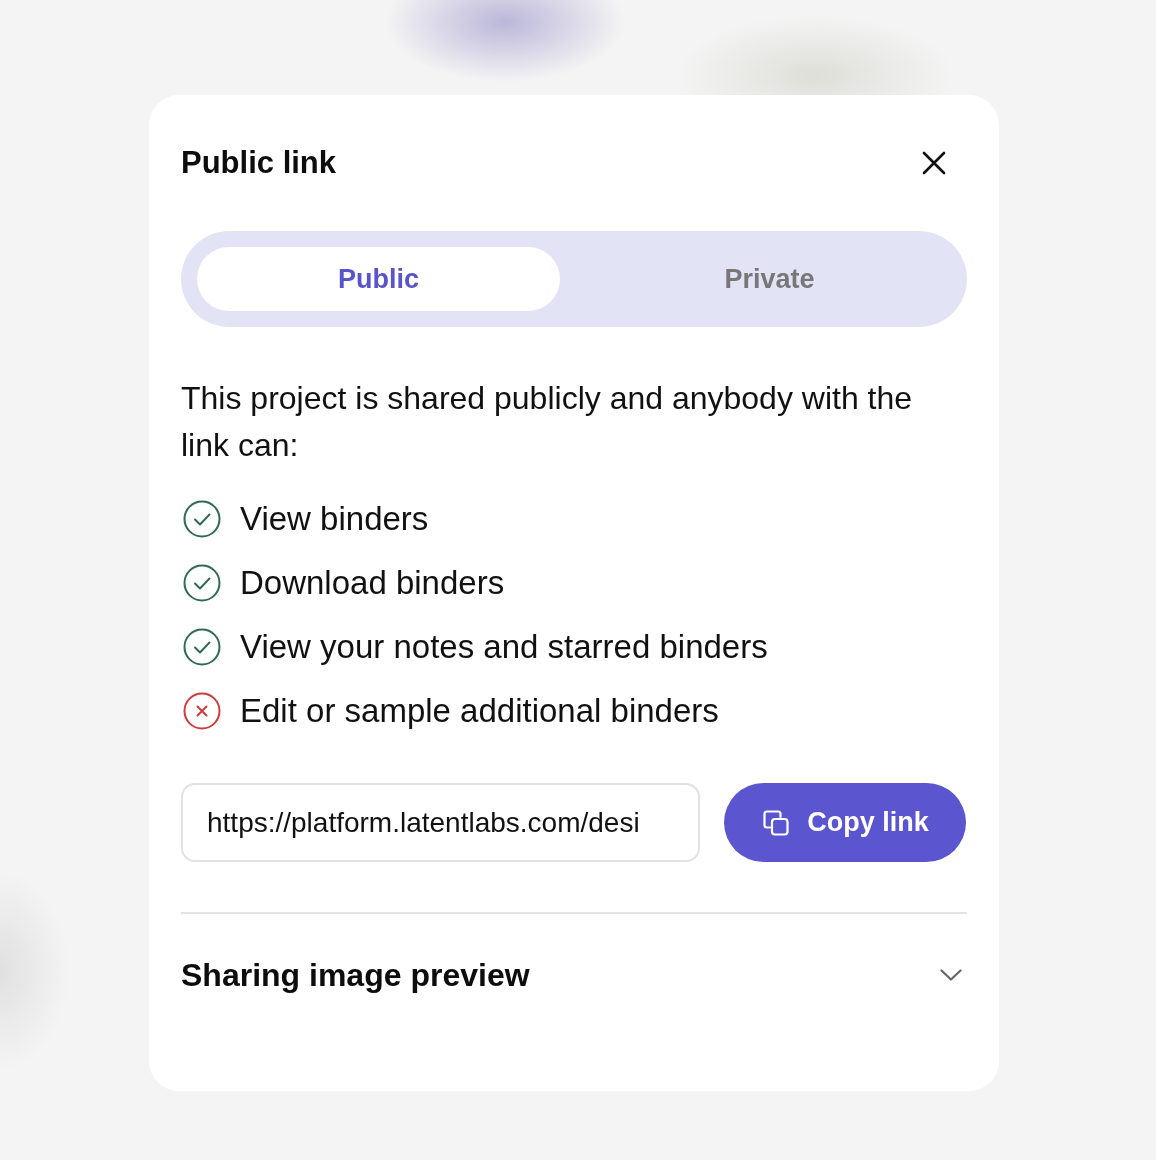 The width and height of the screenshot is (1156, 1160). Describe the element at coordinates (378, 279) in the screenshot. I see `visibility-tab: Public` at that location.